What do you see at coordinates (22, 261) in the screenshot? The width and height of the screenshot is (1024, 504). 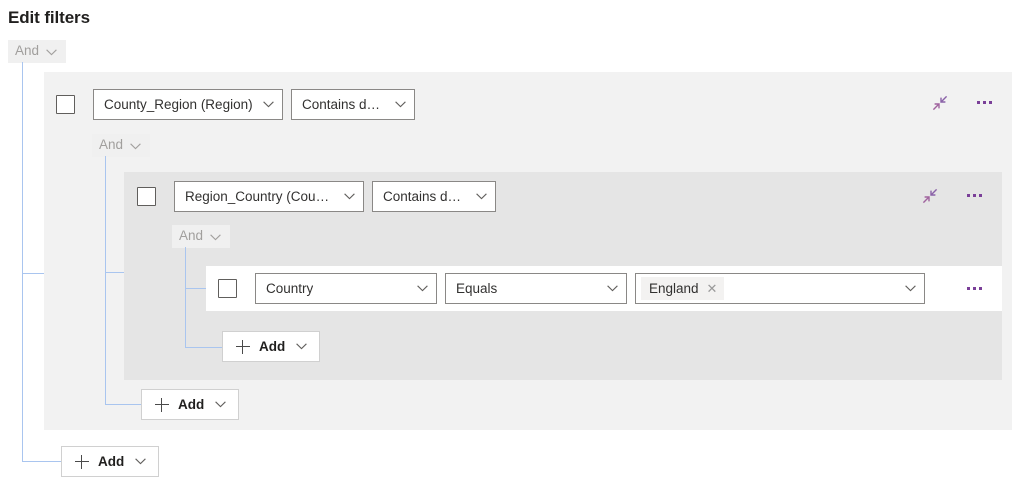 I see `tree-line-root-vertical` at bounding box center [22, 261].